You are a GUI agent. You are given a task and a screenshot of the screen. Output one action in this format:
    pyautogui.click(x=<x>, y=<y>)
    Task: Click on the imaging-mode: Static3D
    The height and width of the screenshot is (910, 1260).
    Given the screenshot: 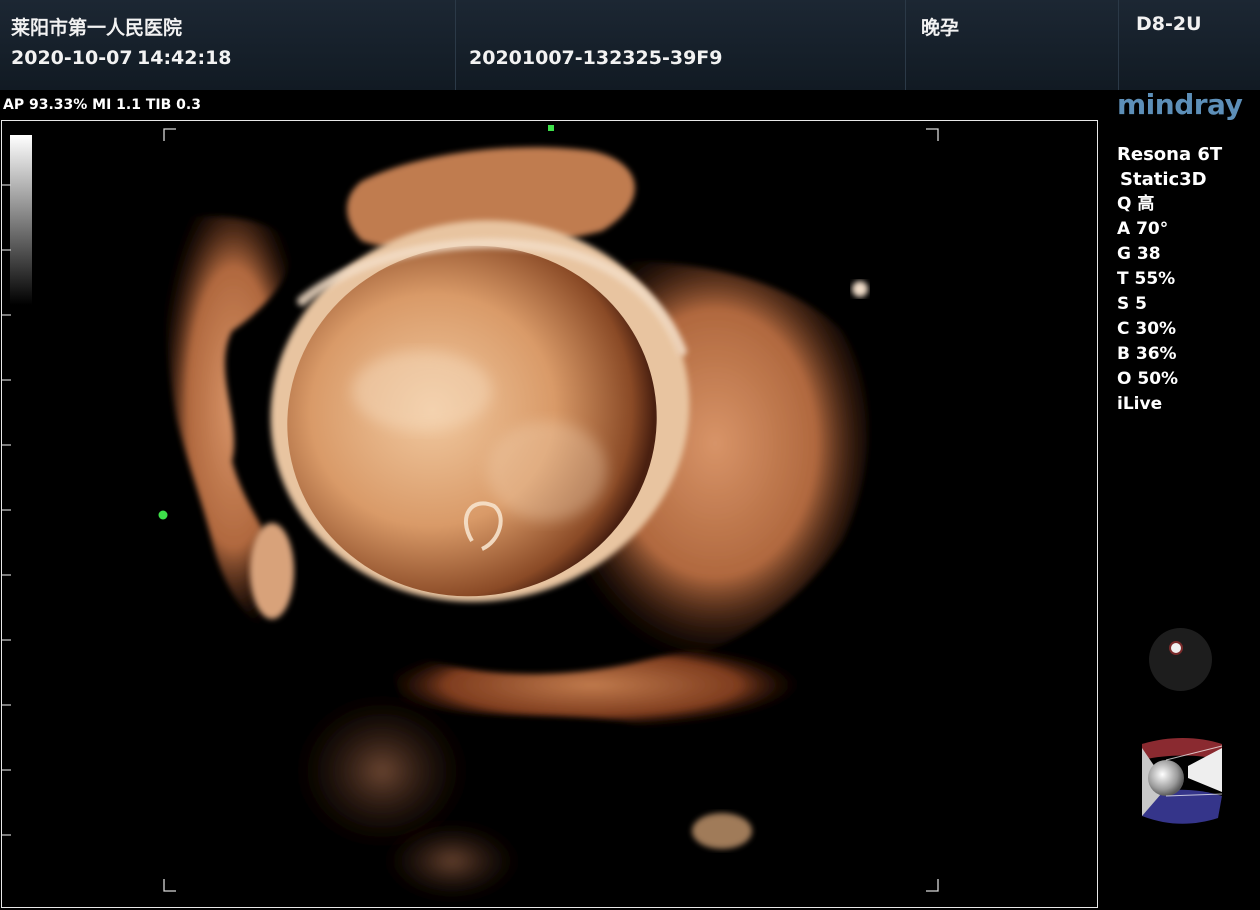 What is the action you would take?
    pyautogui.click(x=1163, y=179)
    